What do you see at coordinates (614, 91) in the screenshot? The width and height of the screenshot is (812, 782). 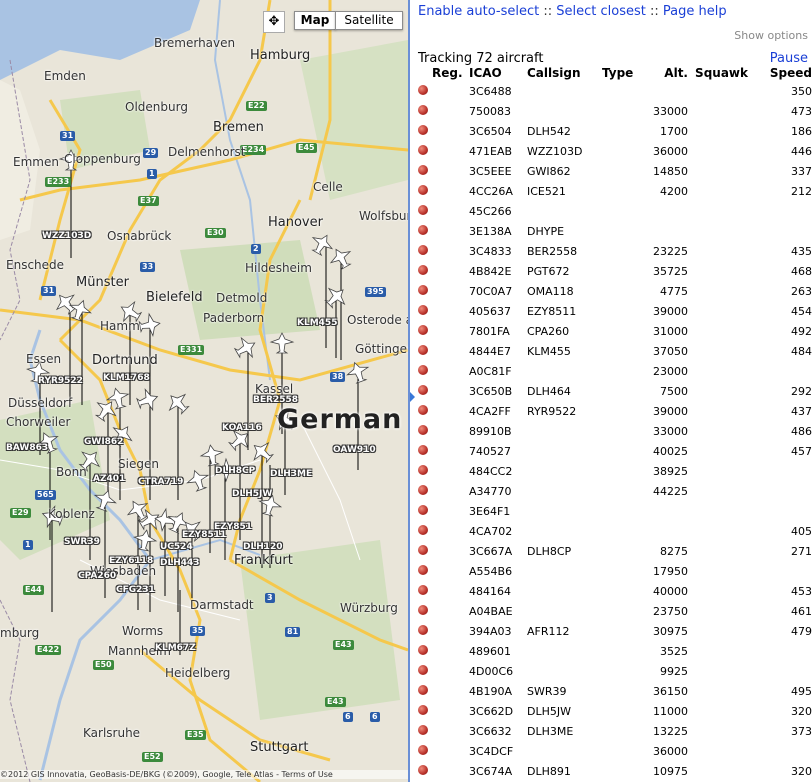 I see `table-row: 3C6488 350` at bounding box center [614, 91].